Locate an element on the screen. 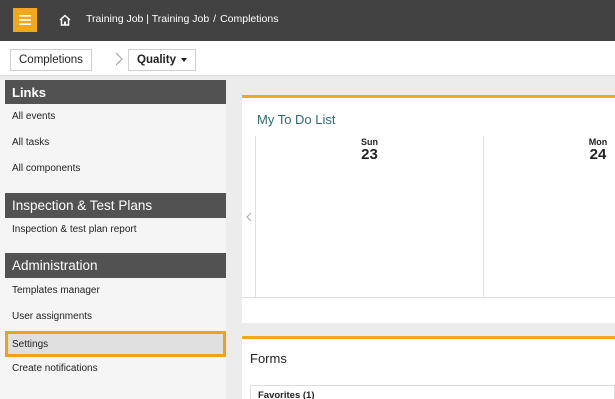  chevron-right-icon is located at coordinates (119, 59).